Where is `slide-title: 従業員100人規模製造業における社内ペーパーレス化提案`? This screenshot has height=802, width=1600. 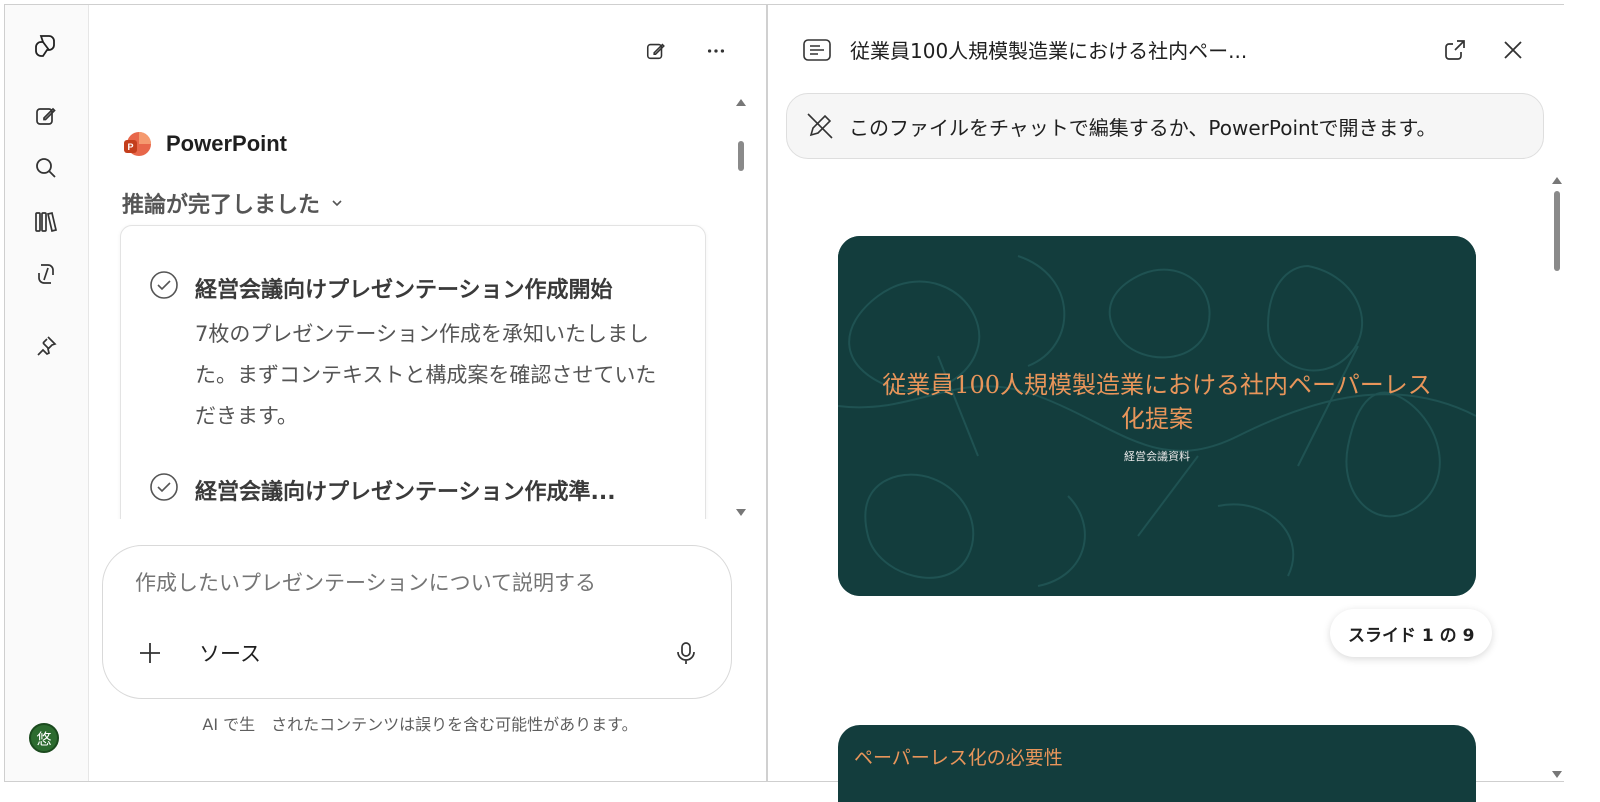 slide-title: 従業員100人規模製造業における社内ペーパーレス化提案 is located at coordinates (1157, 402).